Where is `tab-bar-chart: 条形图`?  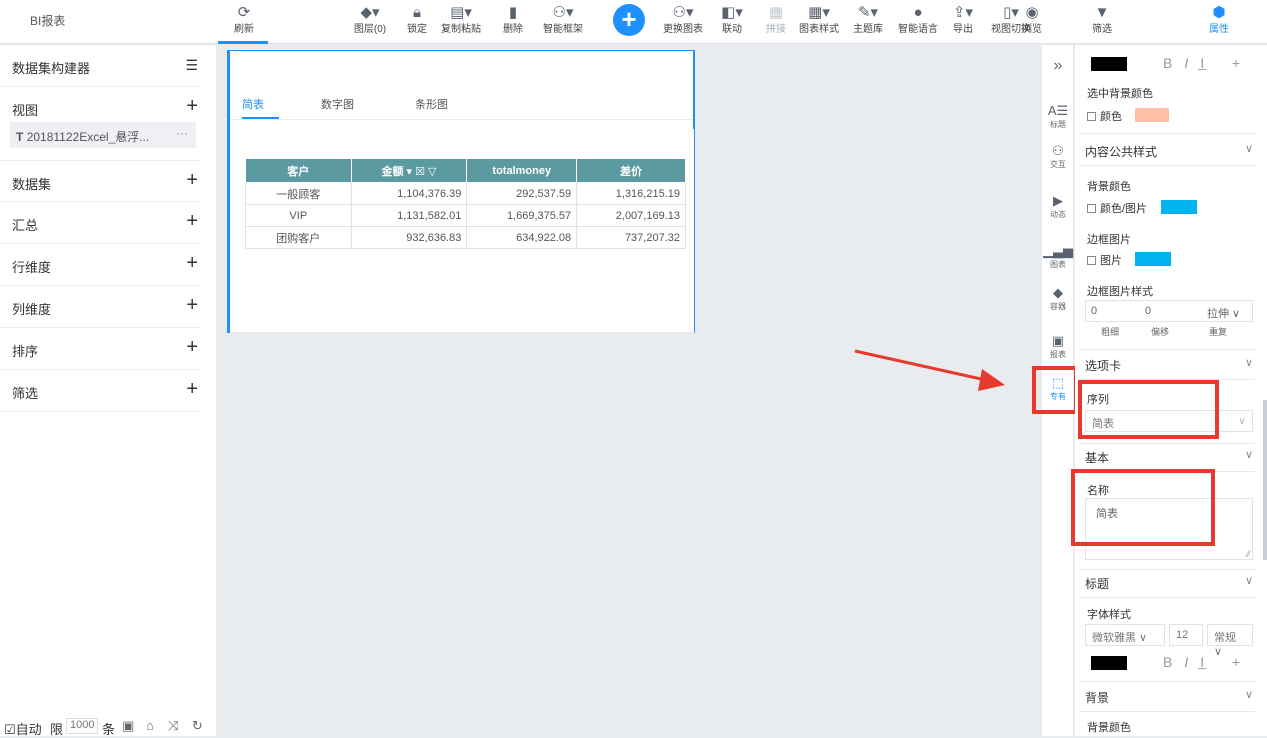 tab-bar-chart: 条形图 is located at coordinates (431, 104).